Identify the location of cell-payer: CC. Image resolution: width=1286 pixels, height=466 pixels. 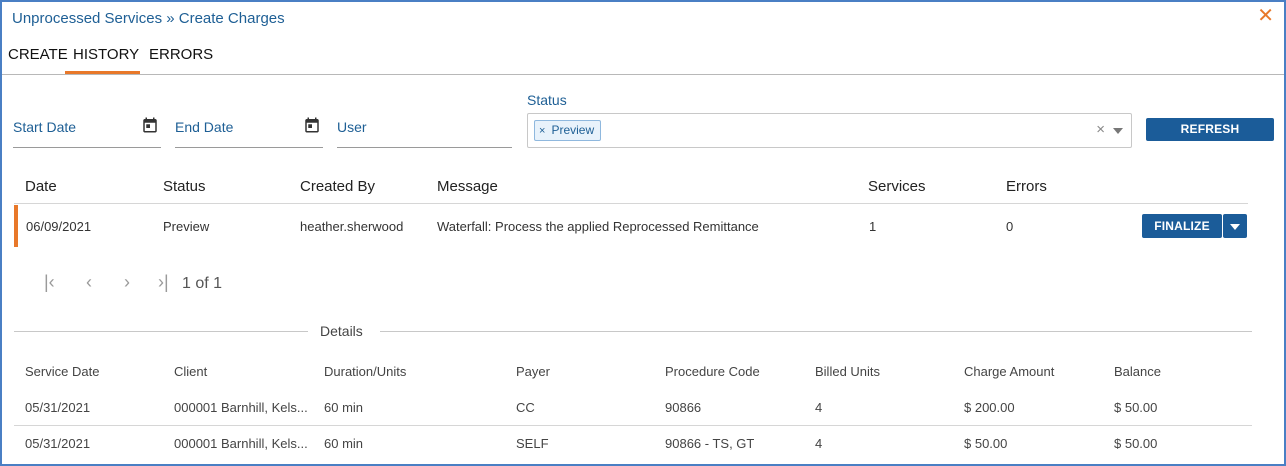
(525, 407).